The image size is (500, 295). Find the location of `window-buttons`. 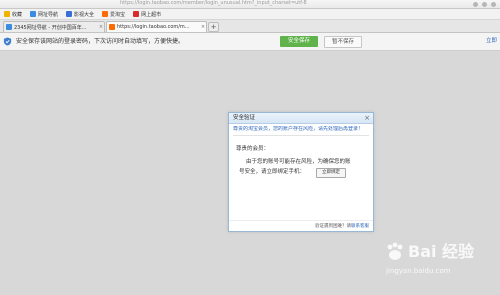

window-buttons is located at coordinates (484, 4).